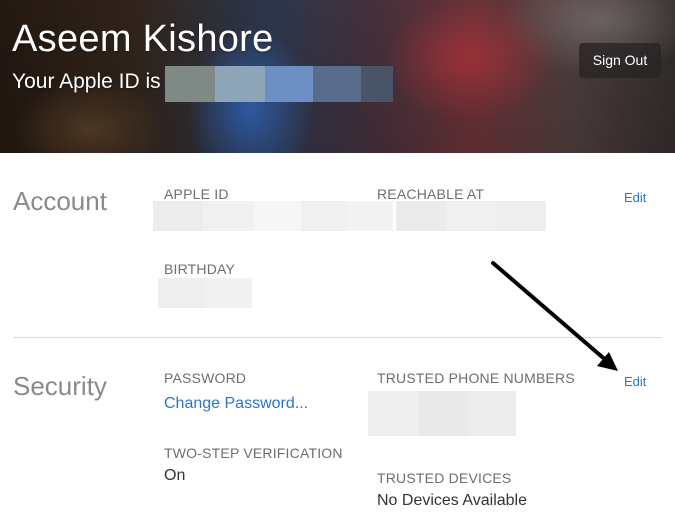 Image resolution: width=675 pixels, height=523 pixels. I want to click on account-section-title: Account, so click(60, 201).